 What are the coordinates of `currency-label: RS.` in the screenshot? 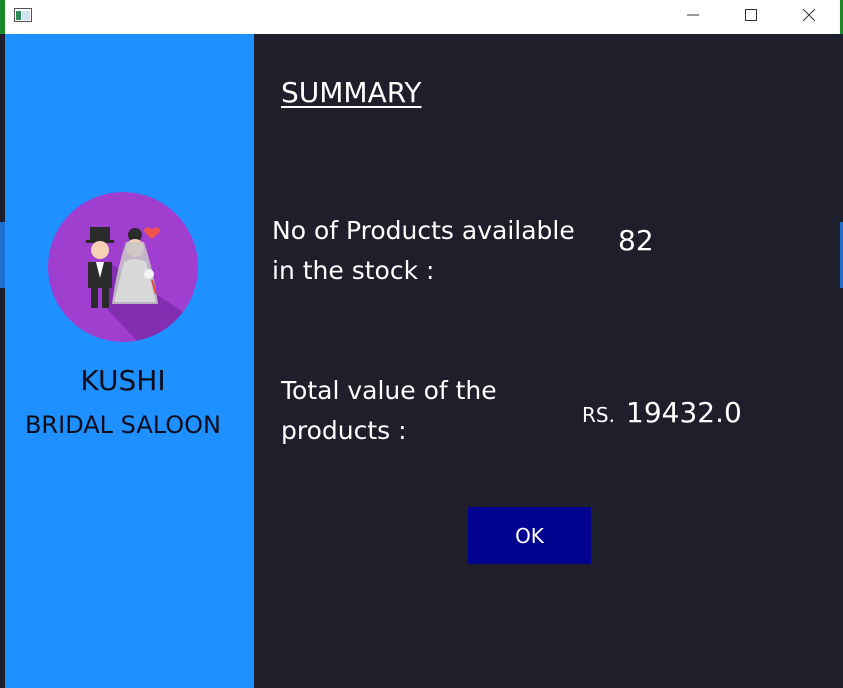 It's located at (598, 415).